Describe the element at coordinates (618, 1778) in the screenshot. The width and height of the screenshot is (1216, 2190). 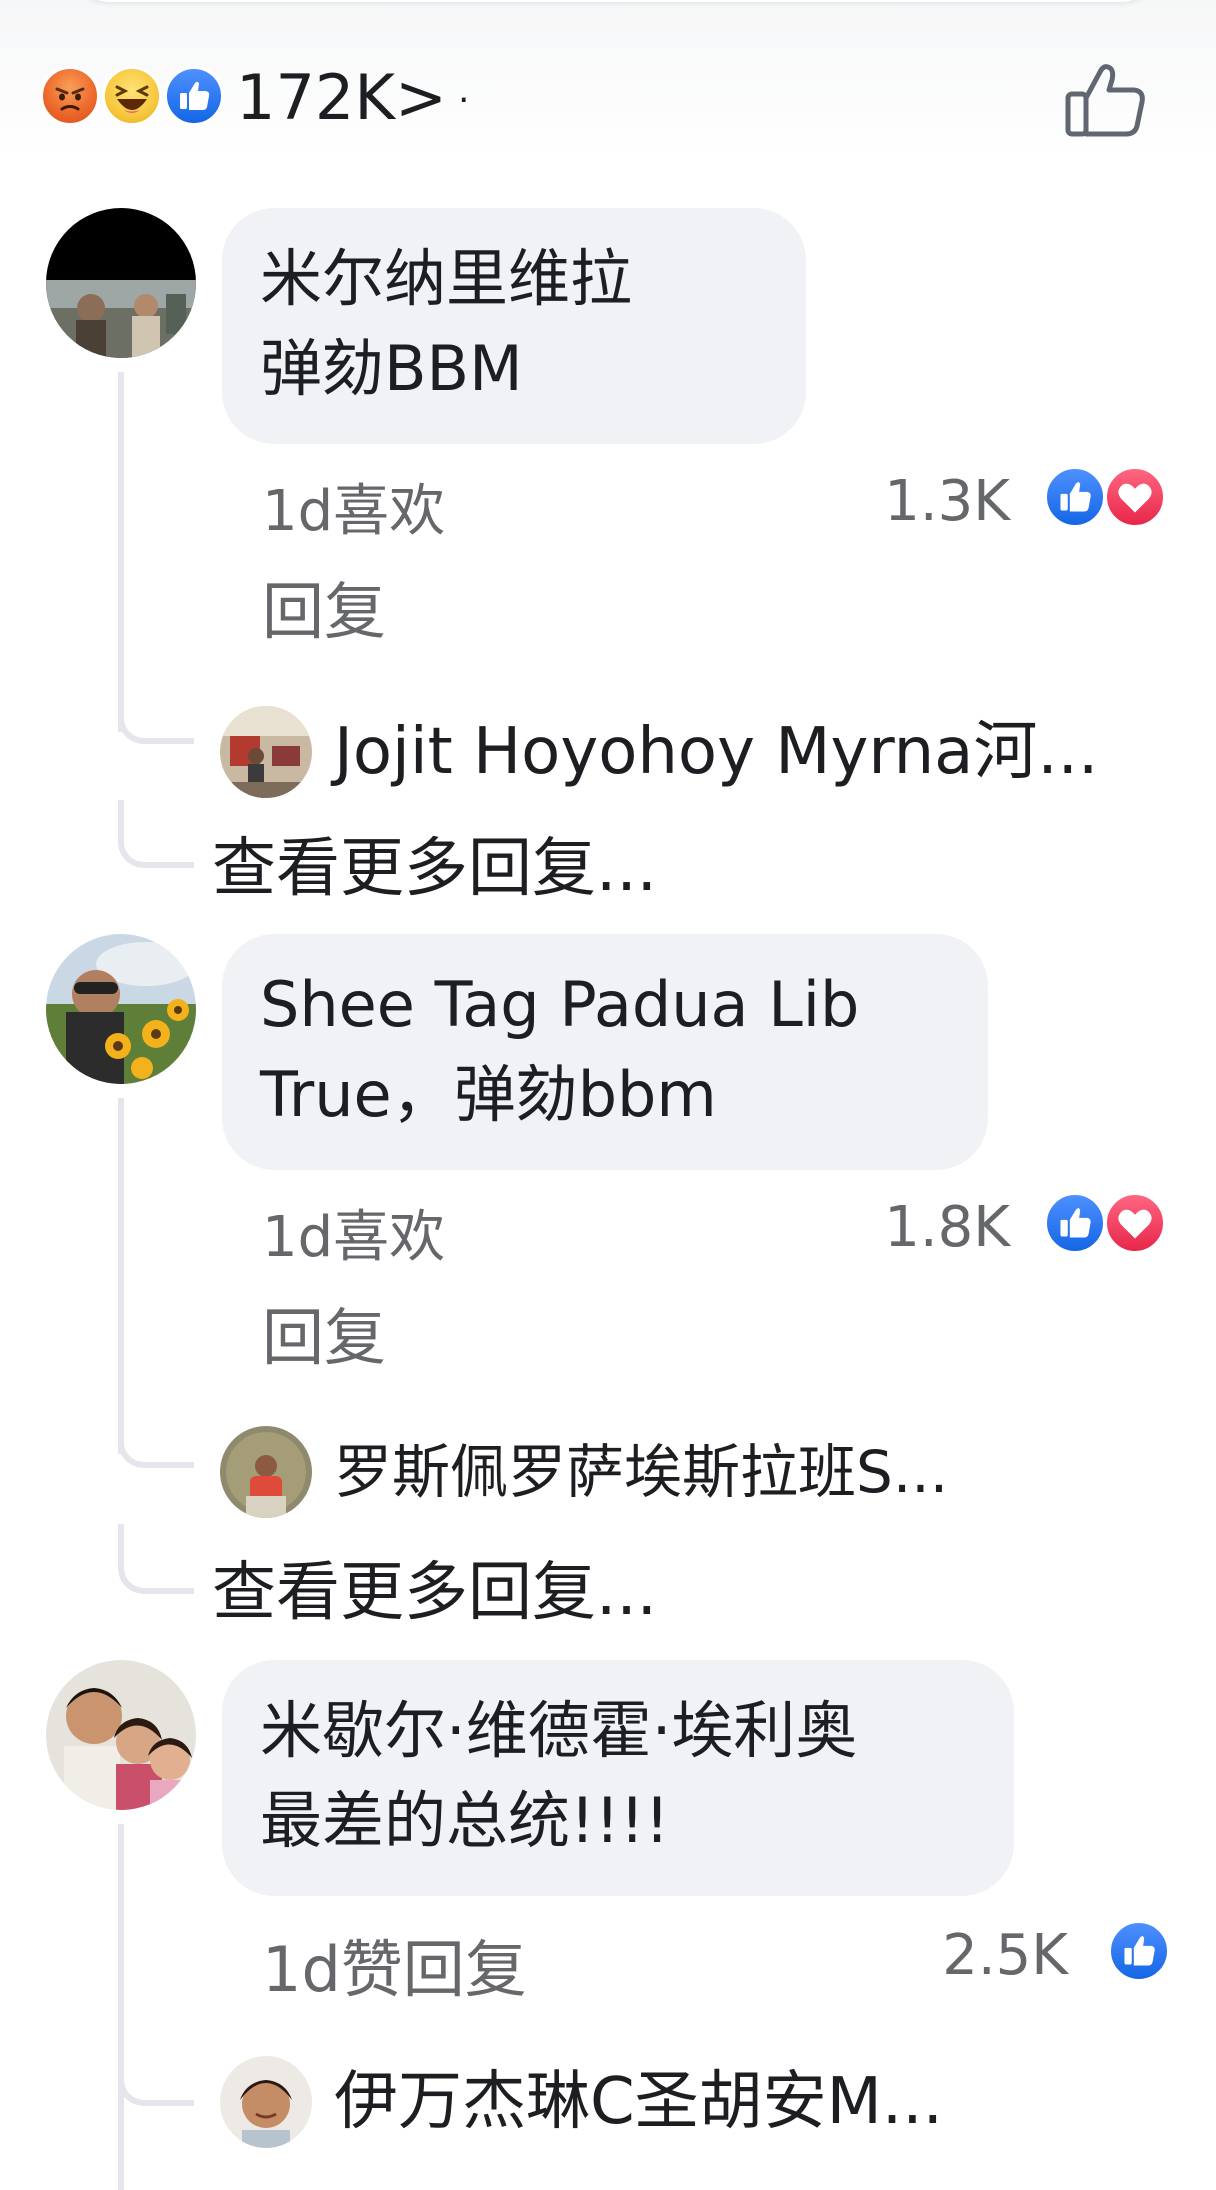
I see `comment-bubble: 米歇尔·维德霍·埃利奥 最差的总统!!!!` at that location.